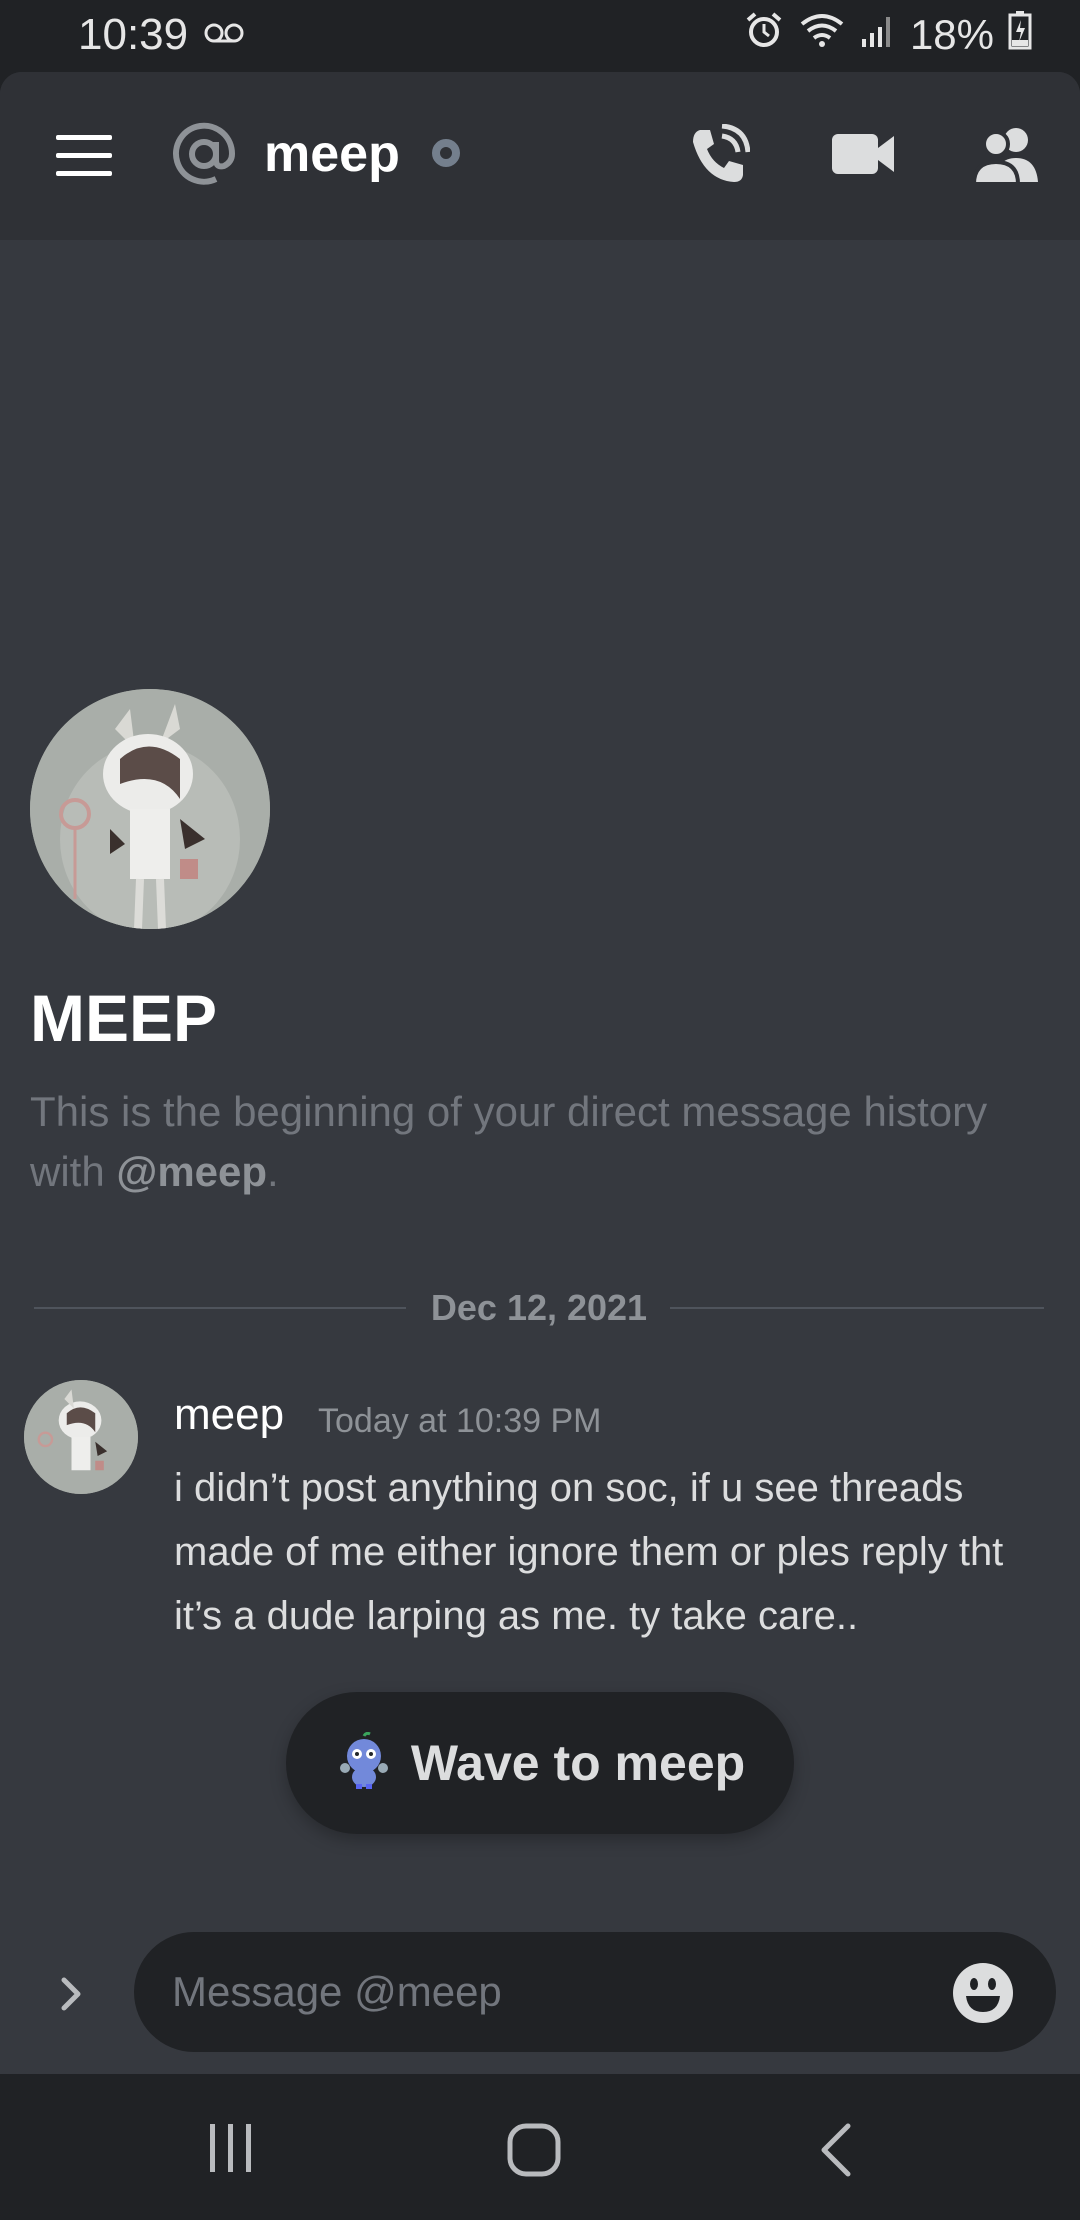 The image size is (1080, 2220). What do you see at coordinates (857, 1308) in the screenshot?
I see `divider-line-right` at bounding box center [857, 1308].